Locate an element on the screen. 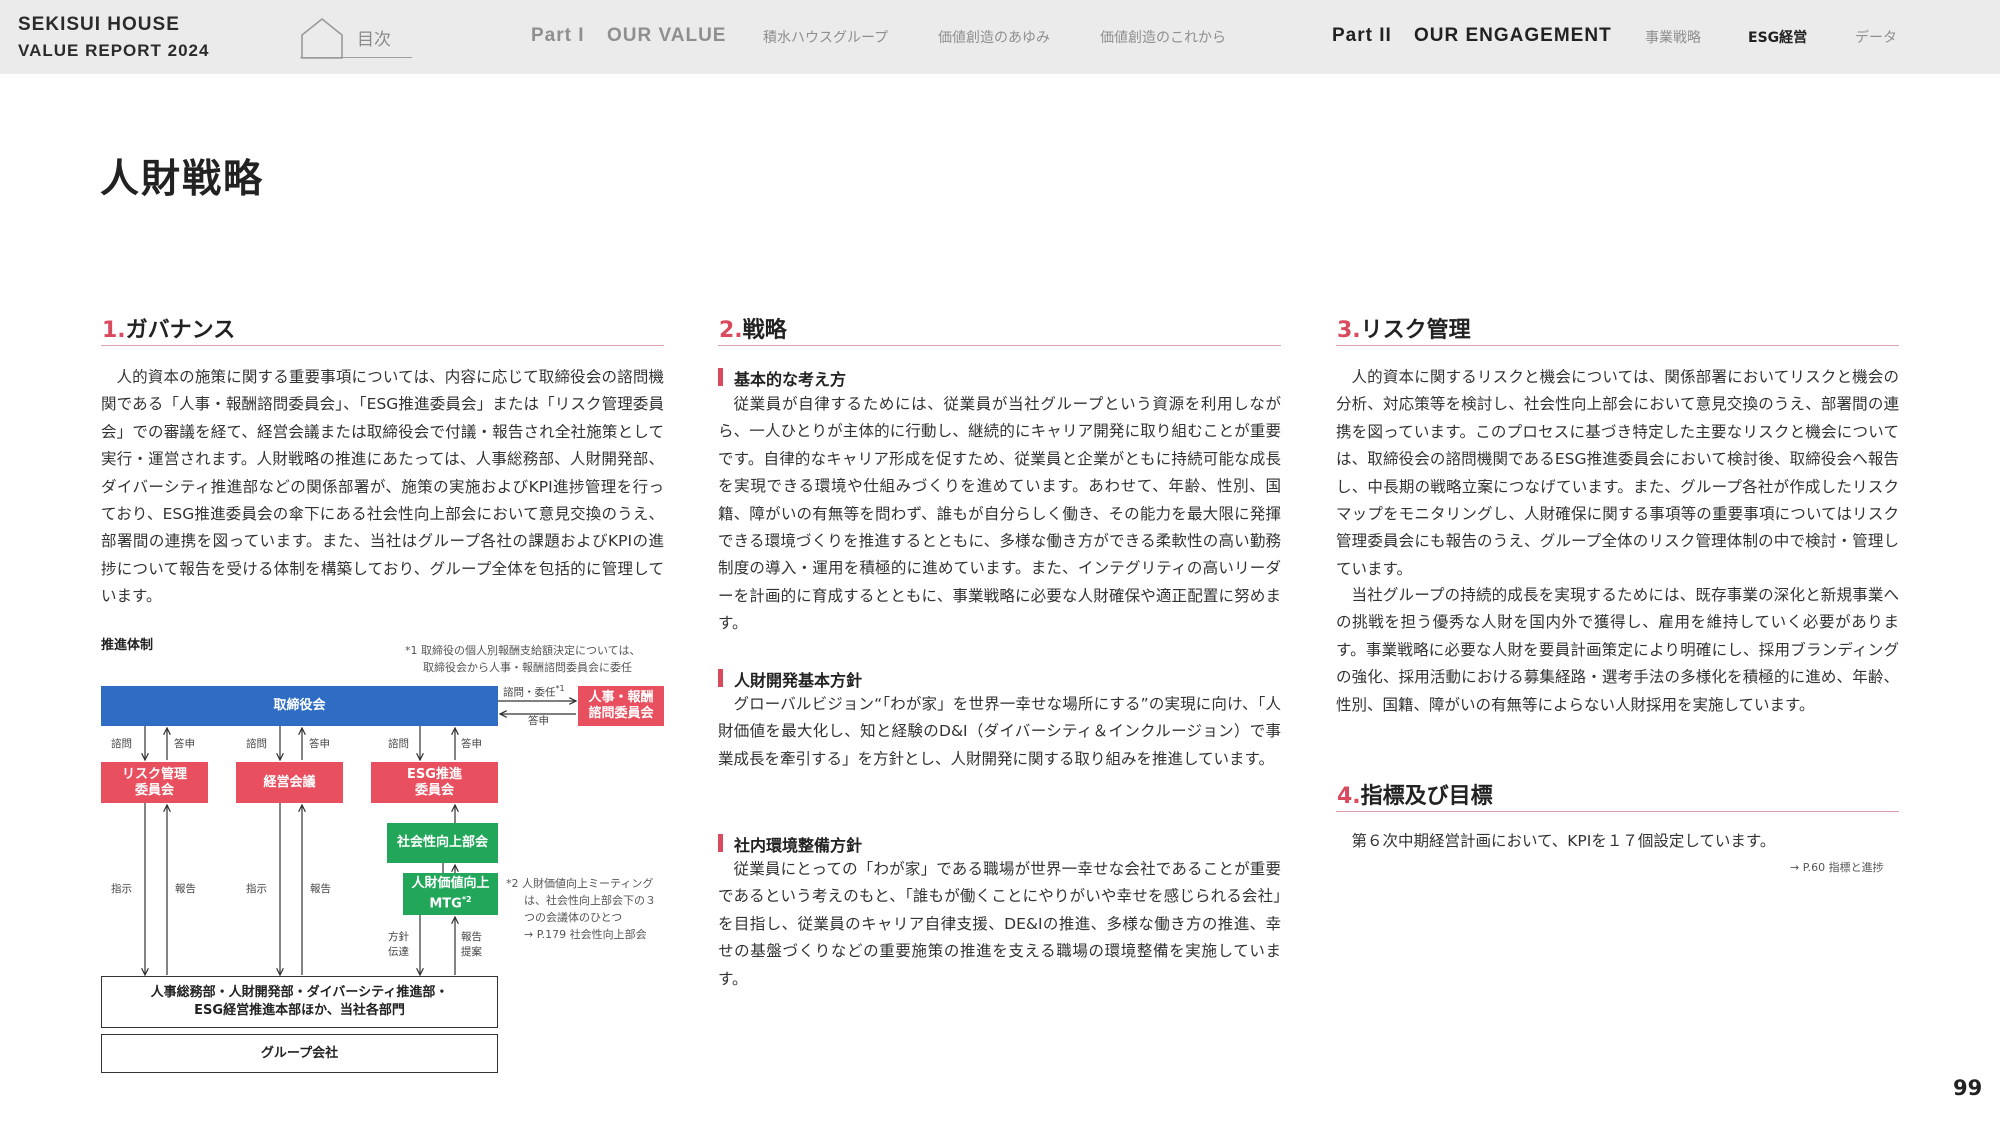 The image size is (2000, 1125). esg-committee-box: ESG推進 委員会 is located at coordinates (434, 782).